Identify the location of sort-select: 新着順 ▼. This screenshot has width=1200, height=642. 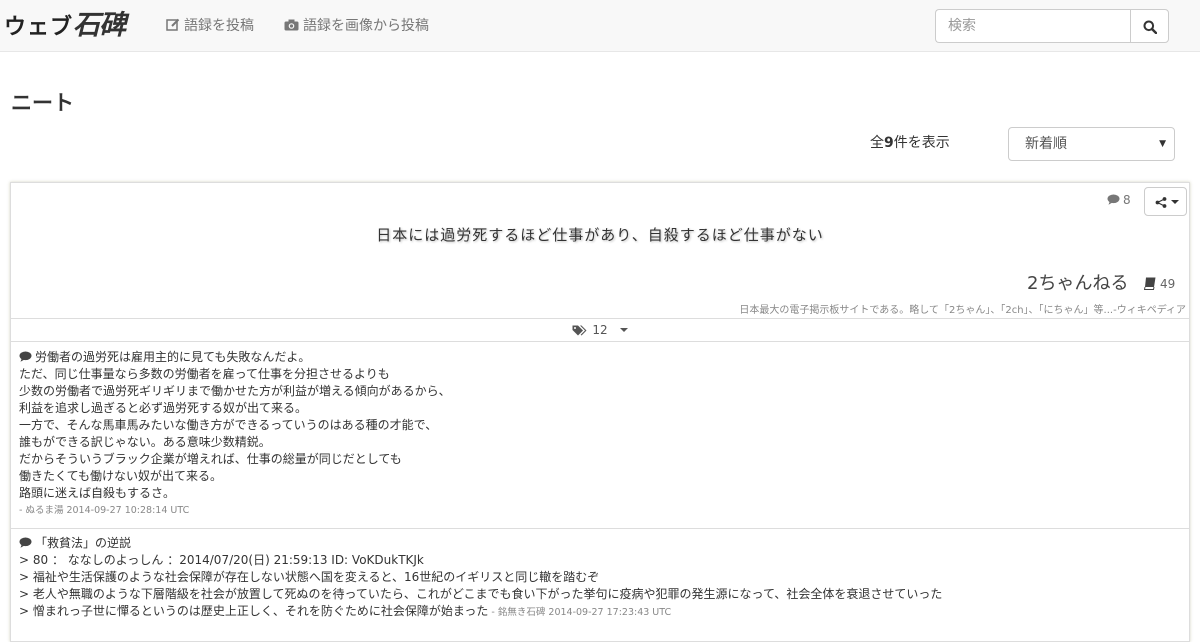
(1091, 144).